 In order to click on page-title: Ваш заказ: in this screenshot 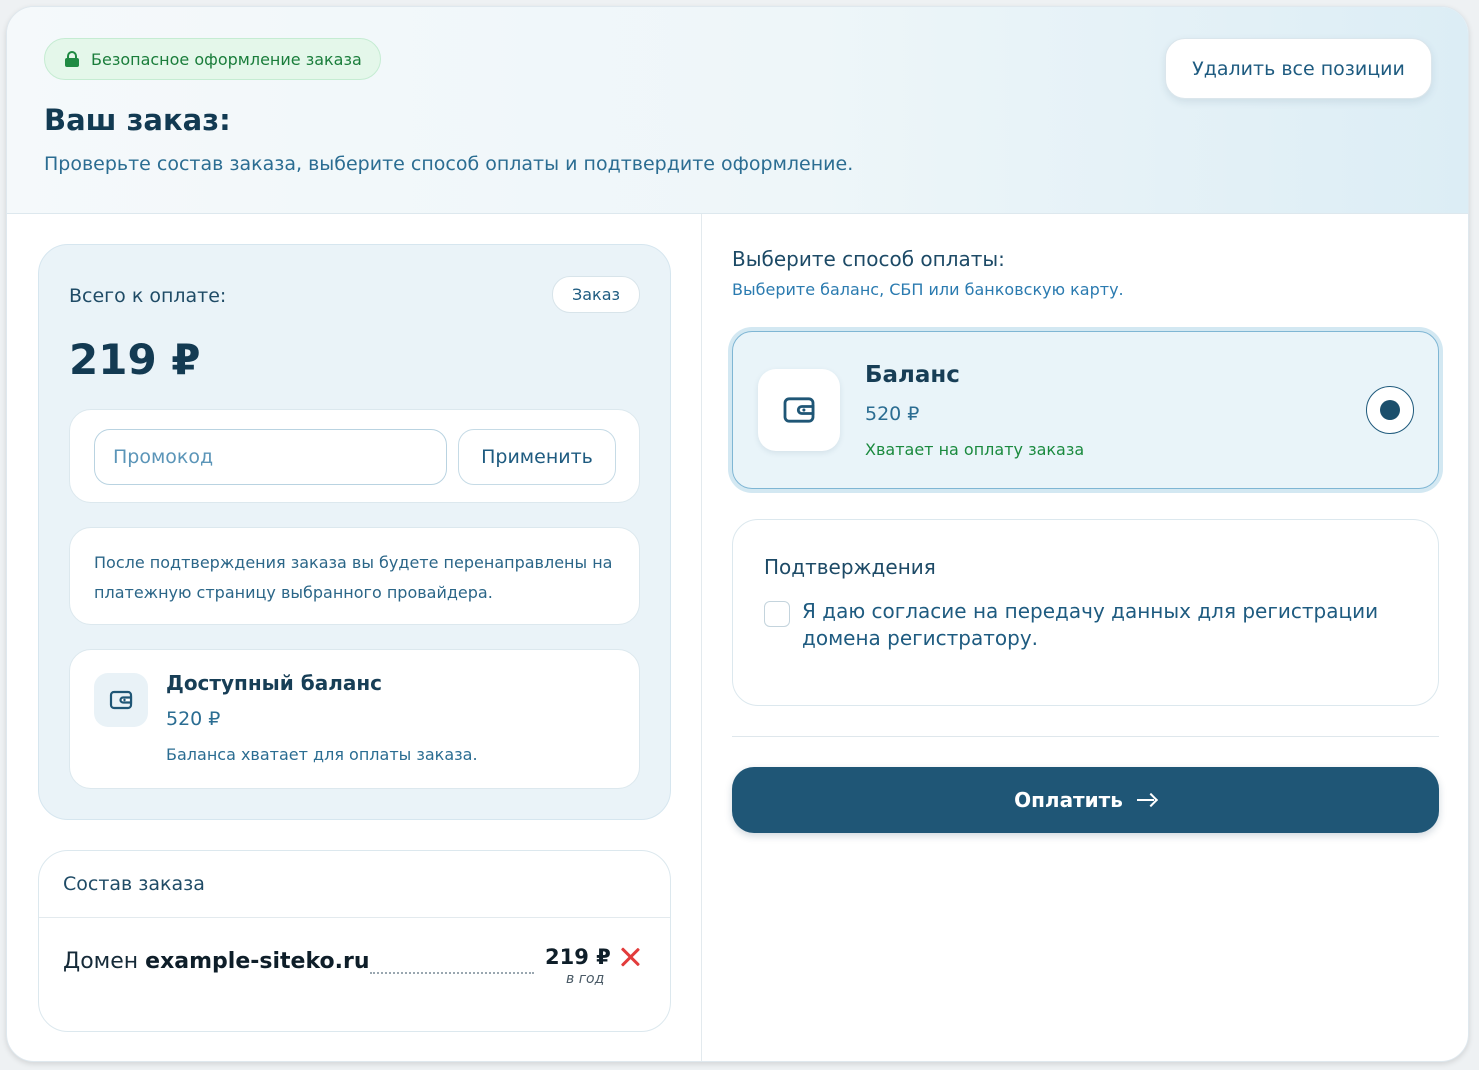, I will do `click(137, 120)`.